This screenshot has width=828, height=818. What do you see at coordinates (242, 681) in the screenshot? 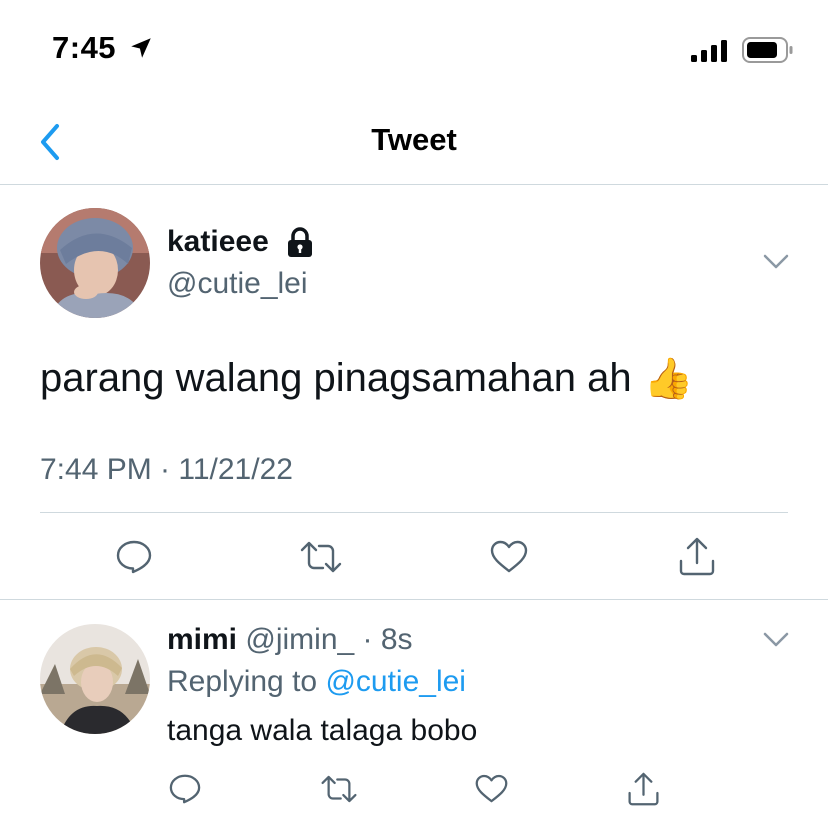
I see `replying-label: Replying to` at bounding box center [242, 681].